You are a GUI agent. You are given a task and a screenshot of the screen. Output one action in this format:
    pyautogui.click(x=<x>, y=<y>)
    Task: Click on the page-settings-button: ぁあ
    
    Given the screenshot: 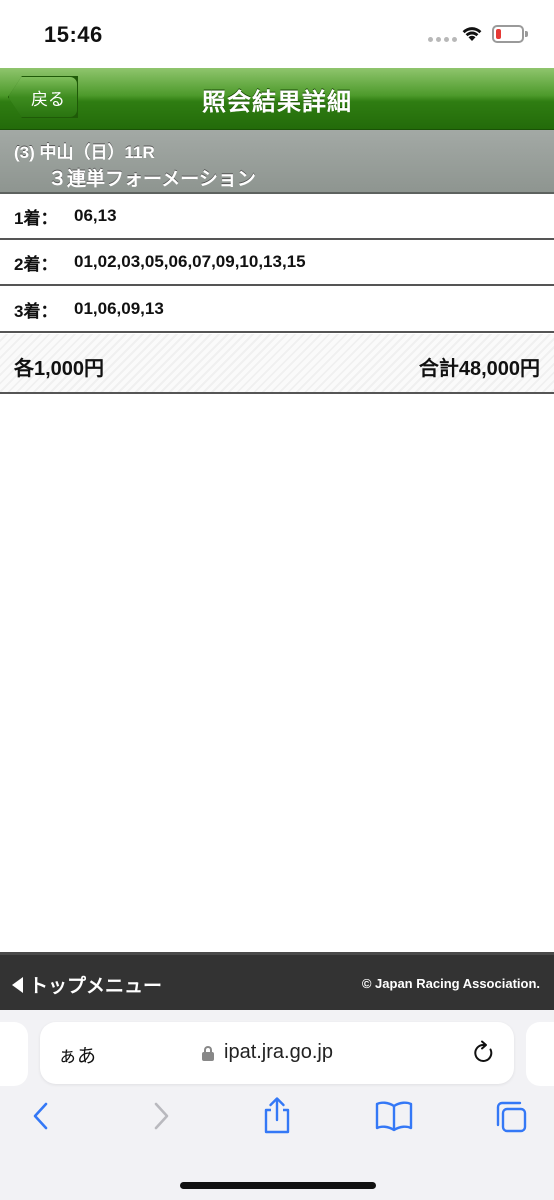 What is the action you would take?
    pyautogui.click(x=77, y=1054)
    